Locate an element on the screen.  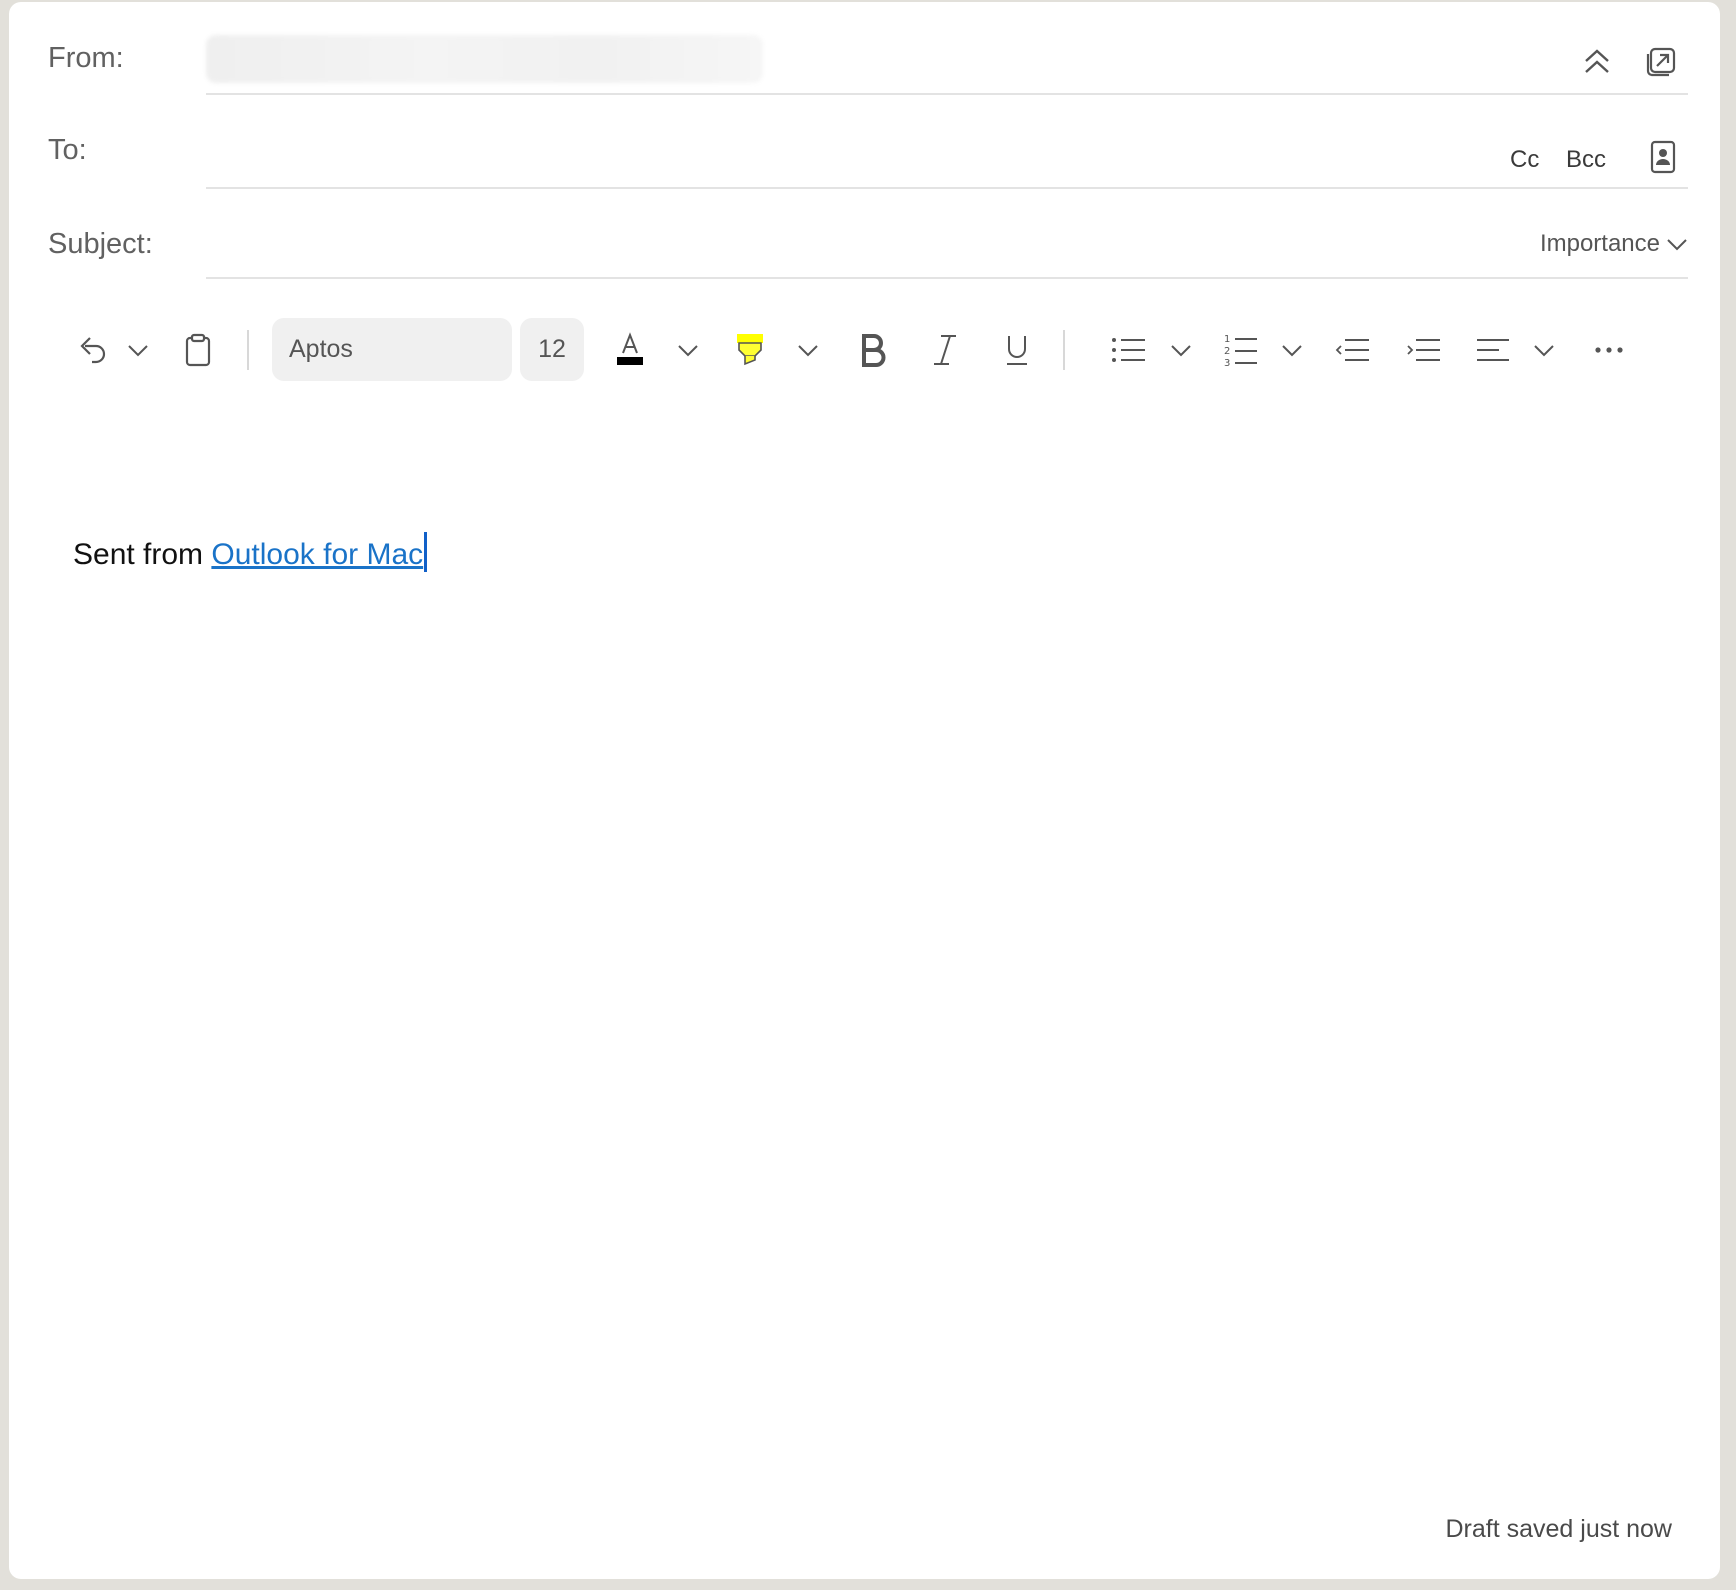
numbering-button: 1 2 3 is located at coordinates (1241, 349).